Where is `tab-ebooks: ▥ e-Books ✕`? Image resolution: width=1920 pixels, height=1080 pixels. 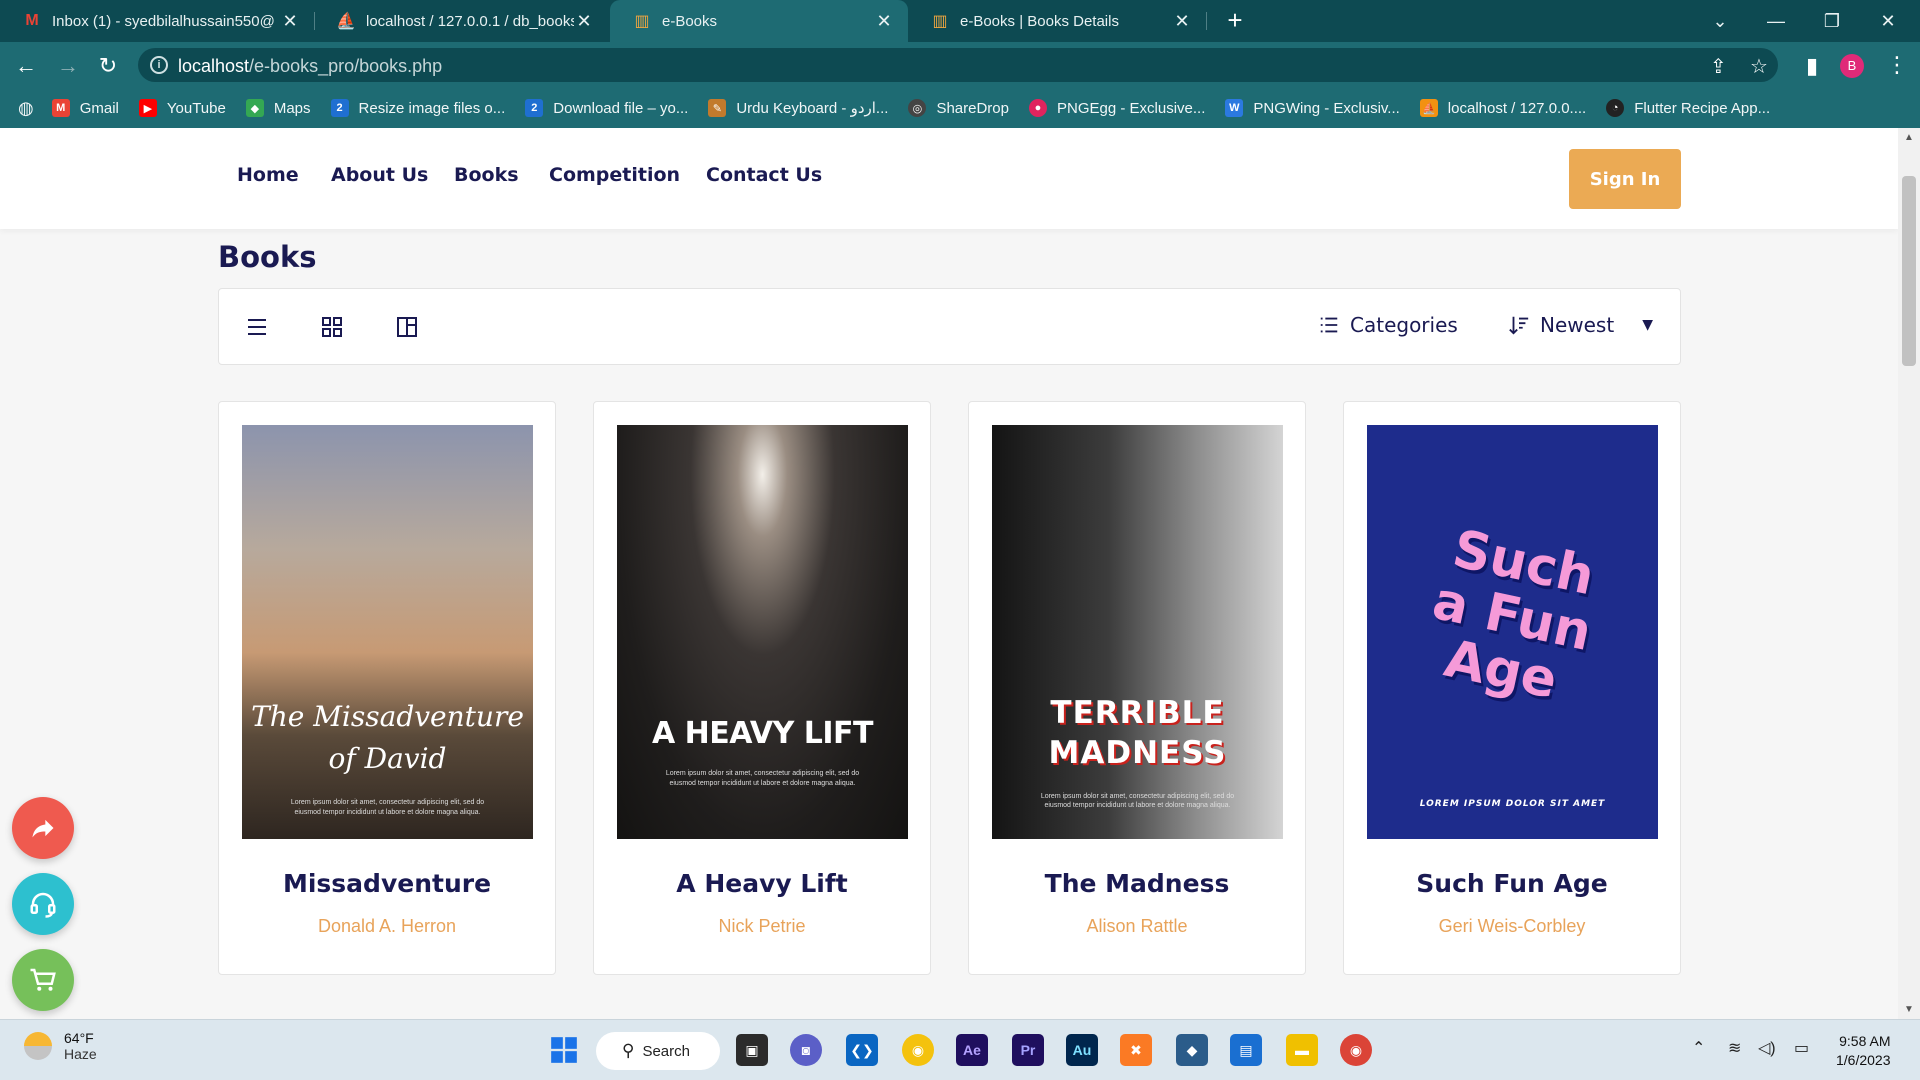 tab-ebooks: ▥ e-Books ✕ is located at coordinates (759, 21).